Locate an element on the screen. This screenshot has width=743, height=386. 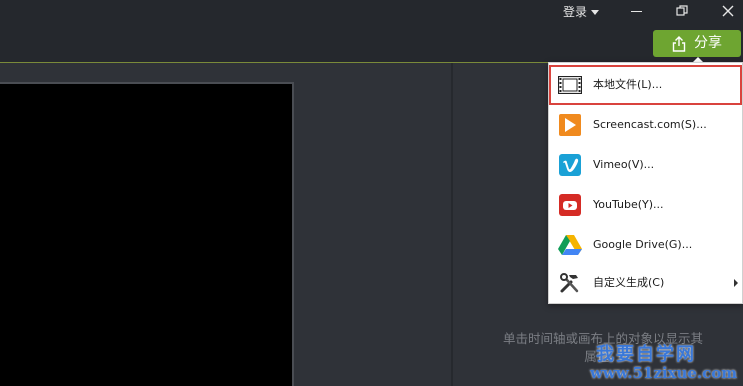
share-button: 分享 is located at coordinates (697, 43).